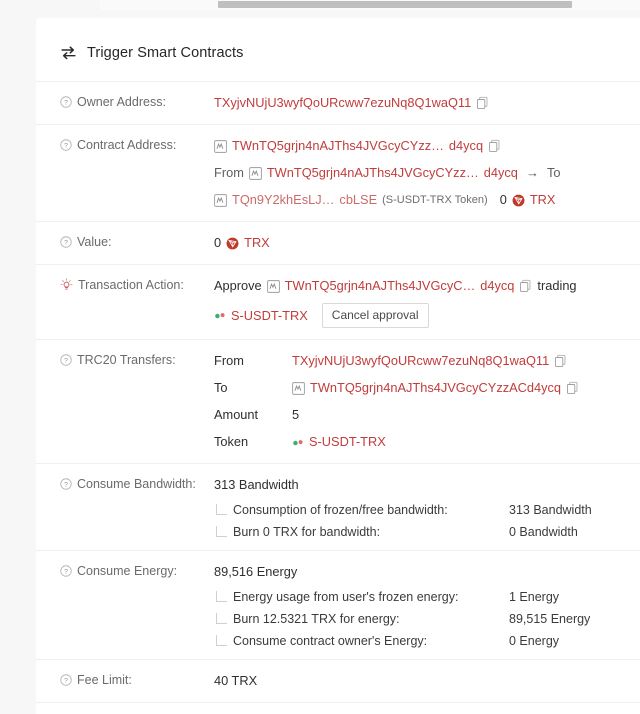 This screenshot has height=714, width=640. Describe the element at coordinates (342, 103) in the screenshot. I see `owner-address-link: TXyjvNUjU3wyfQoURcww7ezuNq8Q1waQ11` at that location.